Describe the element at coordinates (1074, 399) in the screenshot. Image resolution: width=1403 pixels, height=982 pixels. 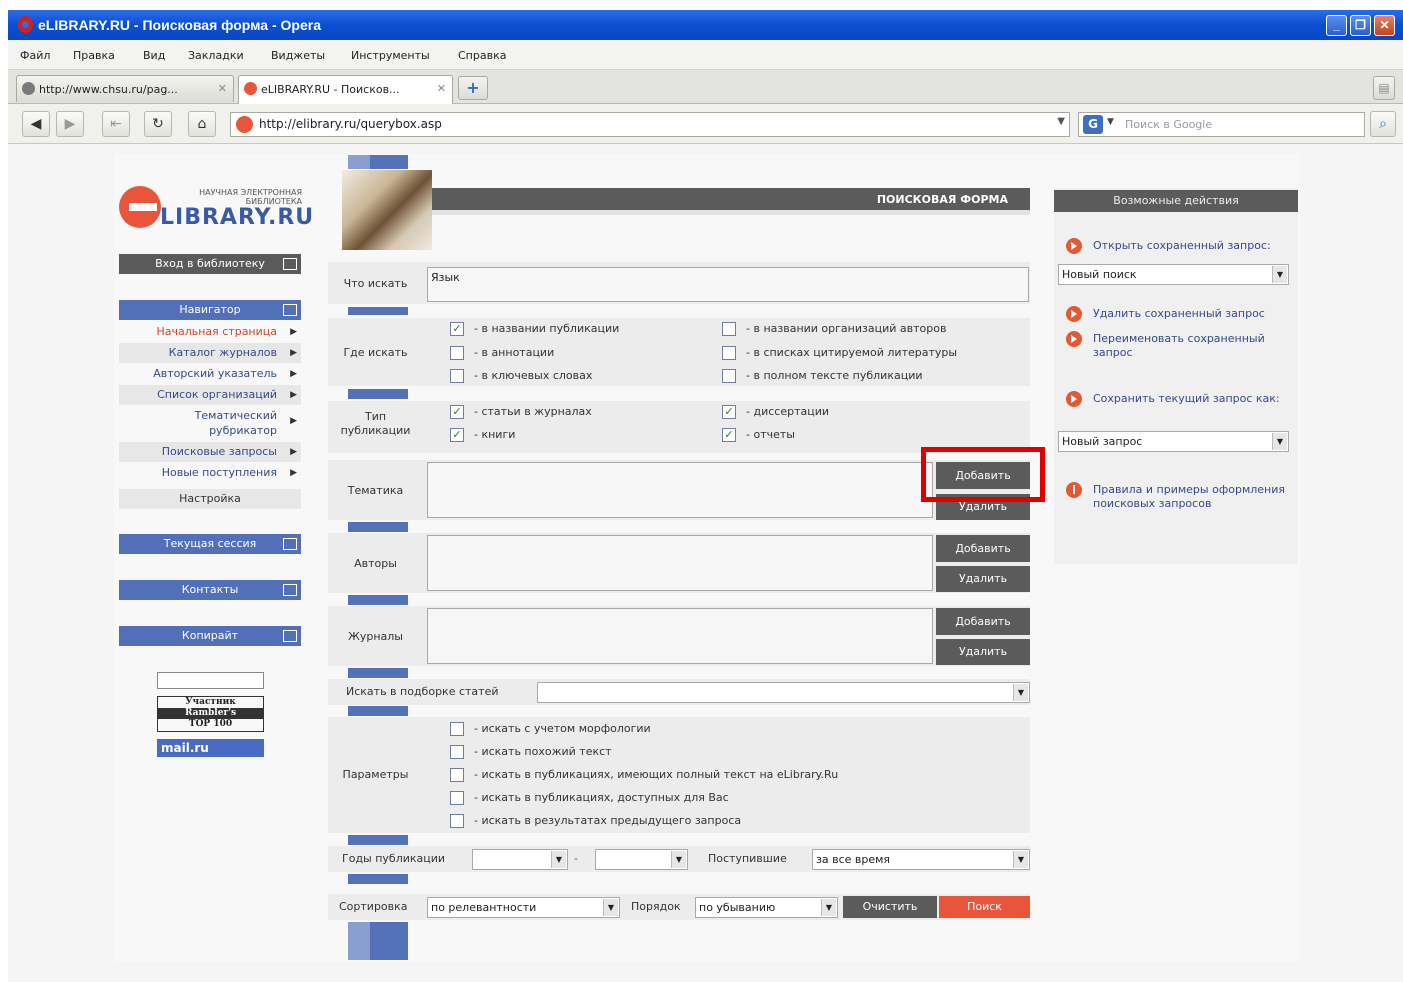
I see `arrow-right-icon` at that location.